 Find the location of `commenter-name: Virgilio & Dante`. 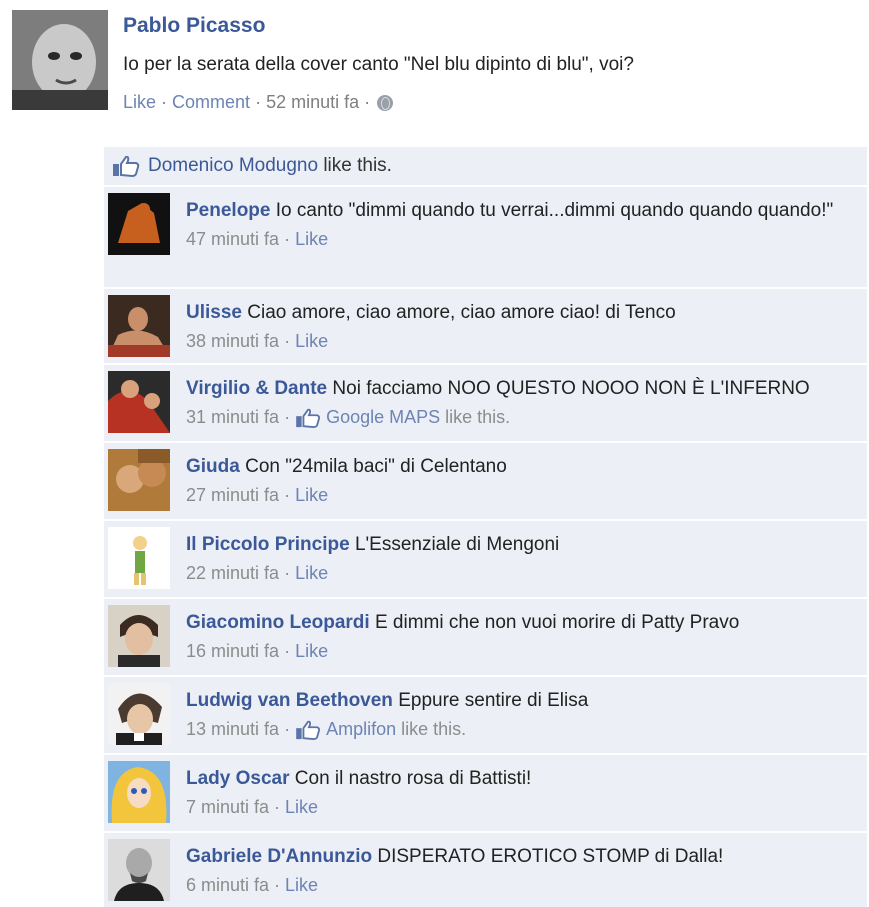

commenter-name: Virgilio & Dante is located at coordinates (256, 388).